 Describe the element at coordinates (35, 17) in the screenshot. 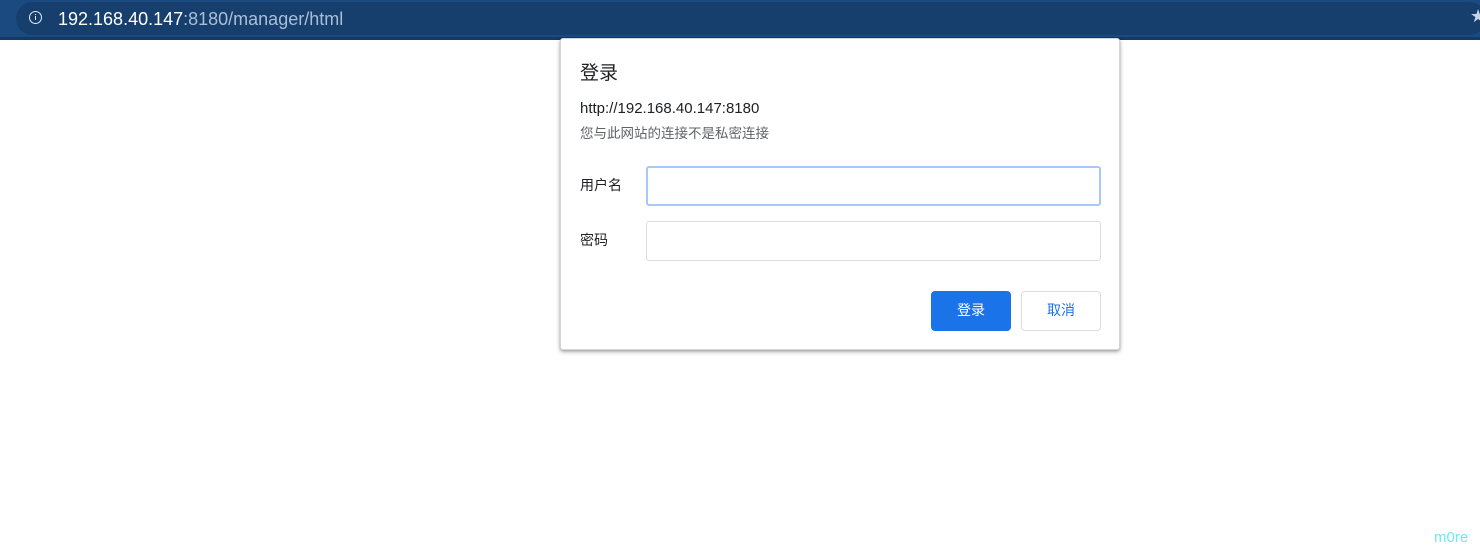

I see `info-circle-icon` at that location.